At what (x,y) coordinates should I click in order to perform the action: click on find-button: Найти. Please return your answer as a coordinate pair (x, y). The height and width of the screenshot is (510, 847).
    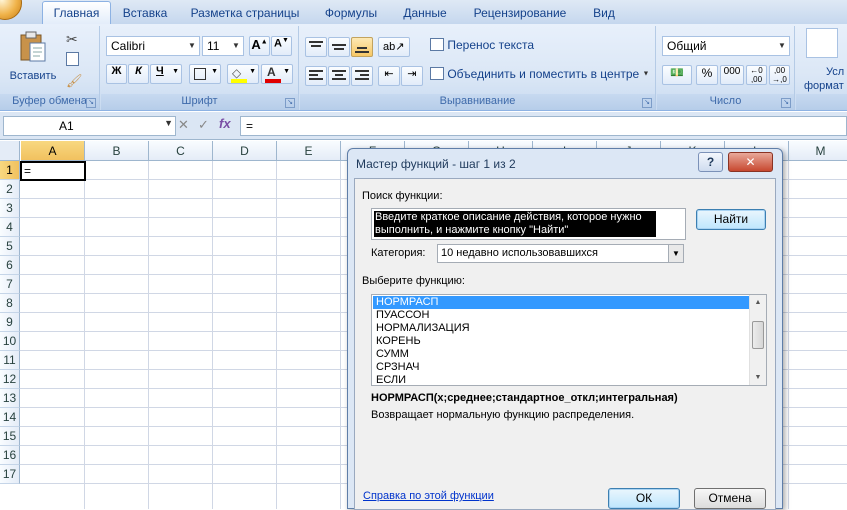
    Looking at the image, I should click on (731, 219).